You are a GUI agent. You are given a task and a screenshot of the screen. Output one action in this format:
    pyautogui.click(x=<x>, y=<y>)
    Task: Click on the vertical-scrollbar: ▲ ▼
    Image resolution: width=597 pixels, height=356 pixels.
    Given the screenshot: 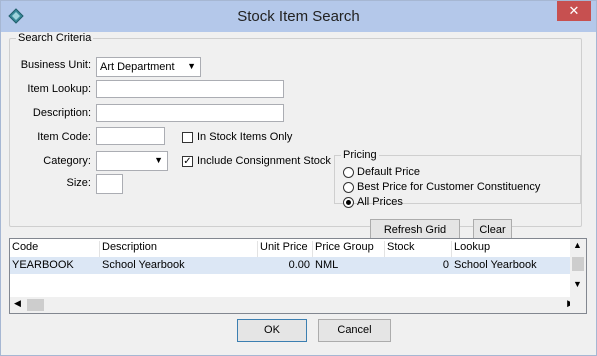 What is the action you would take?
    pyautogui.click(x=578, y=268)
    